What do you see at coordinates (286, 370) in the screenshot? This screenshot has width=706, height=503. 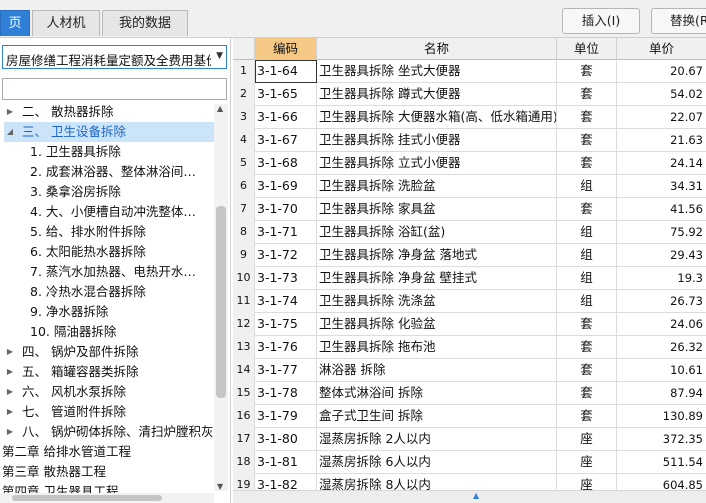 I see `cell-code: 3-1-77` at bounding box center [286, 370].